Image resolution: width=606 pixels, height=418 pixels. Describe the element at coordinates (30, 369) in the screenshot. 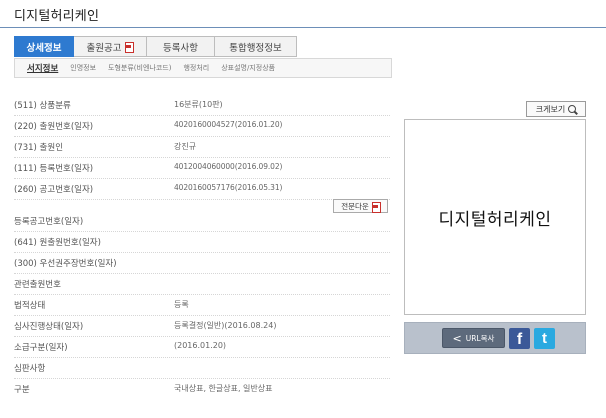

I see `row-label: 심판사항` at that location.